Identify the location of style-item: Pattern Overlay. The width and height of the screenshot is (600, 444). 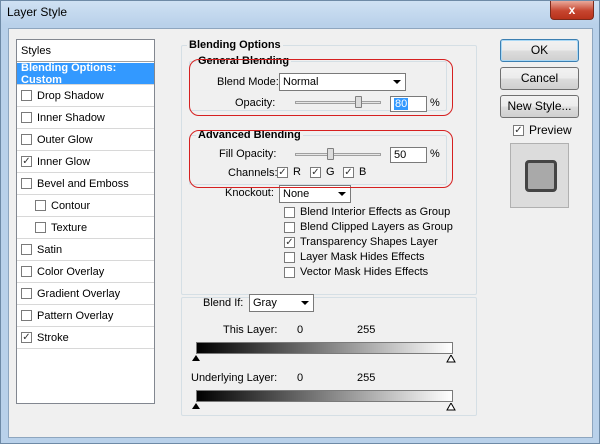
(85, 316).